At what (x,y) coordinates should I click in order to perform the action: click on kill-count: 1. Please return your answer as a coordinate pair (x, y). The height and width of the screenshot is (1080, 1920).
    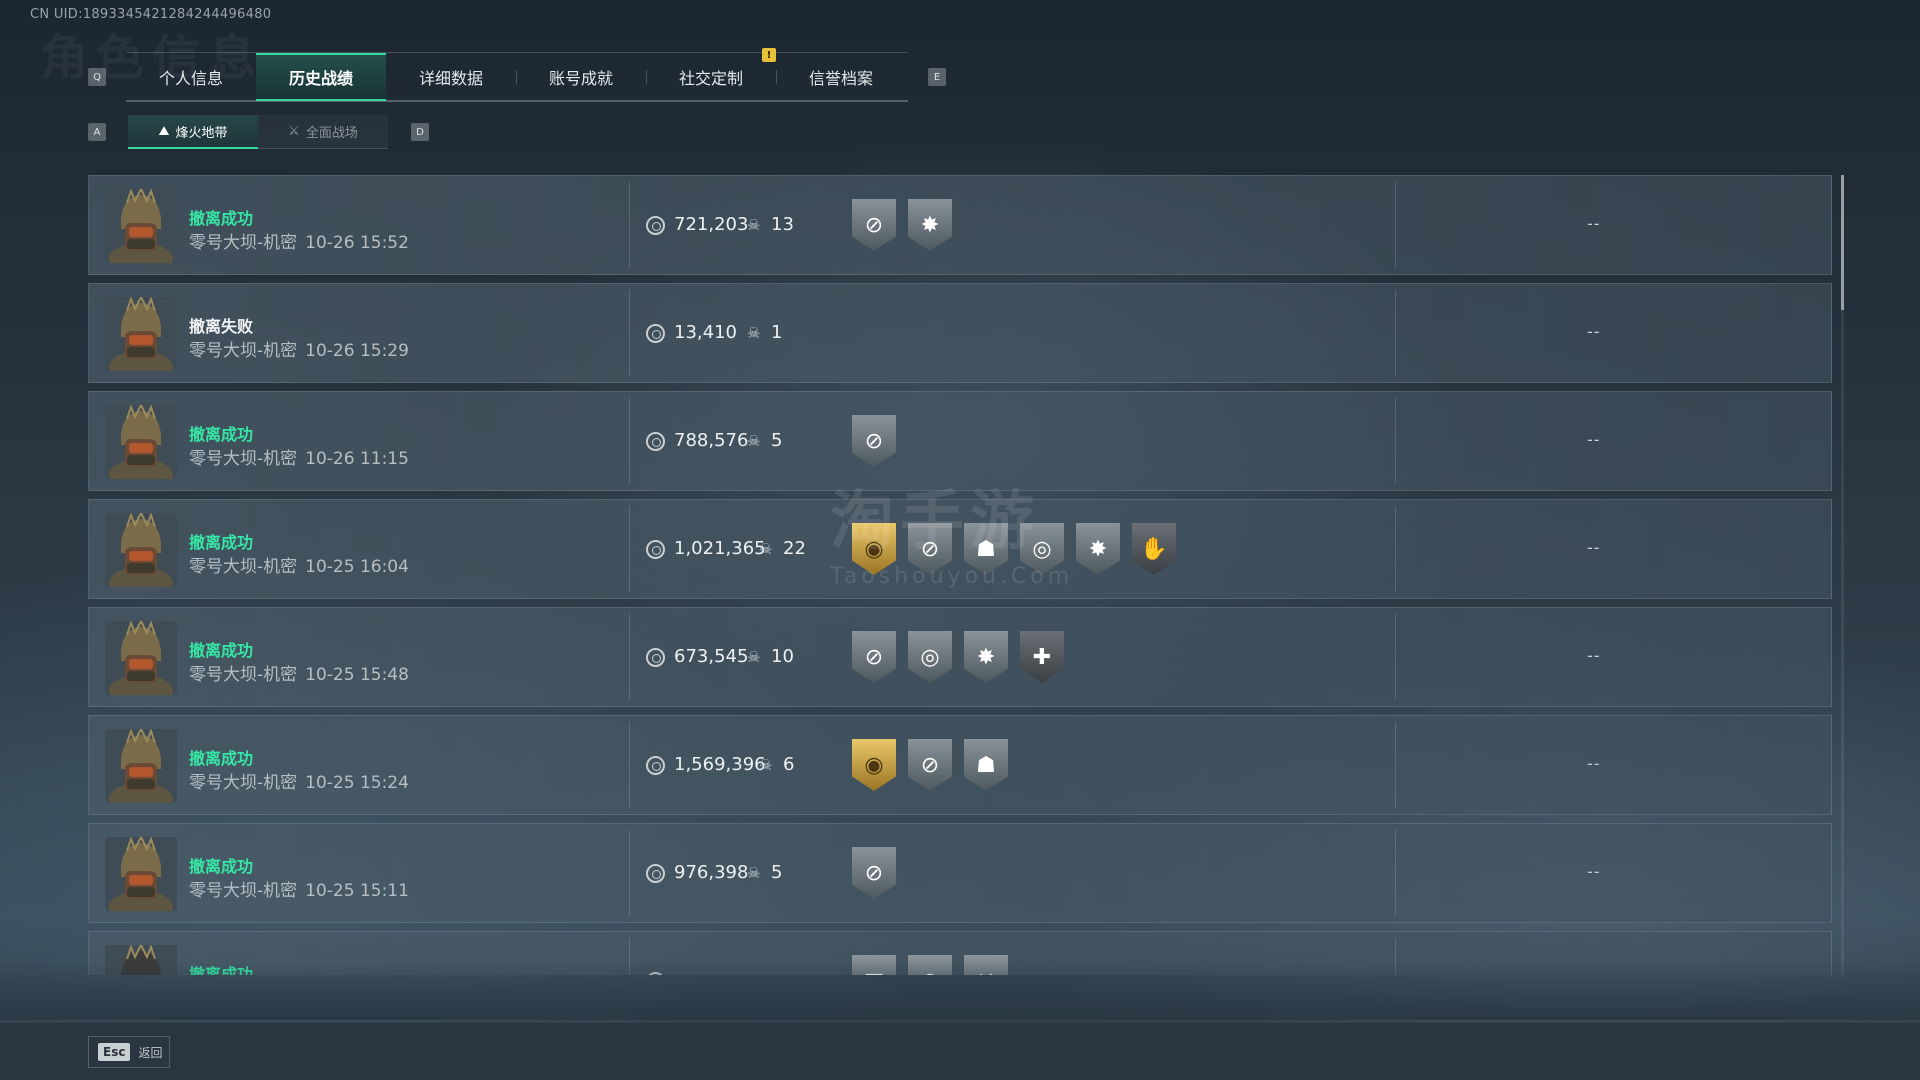
    Looking at the image, I should click on (777, 332).